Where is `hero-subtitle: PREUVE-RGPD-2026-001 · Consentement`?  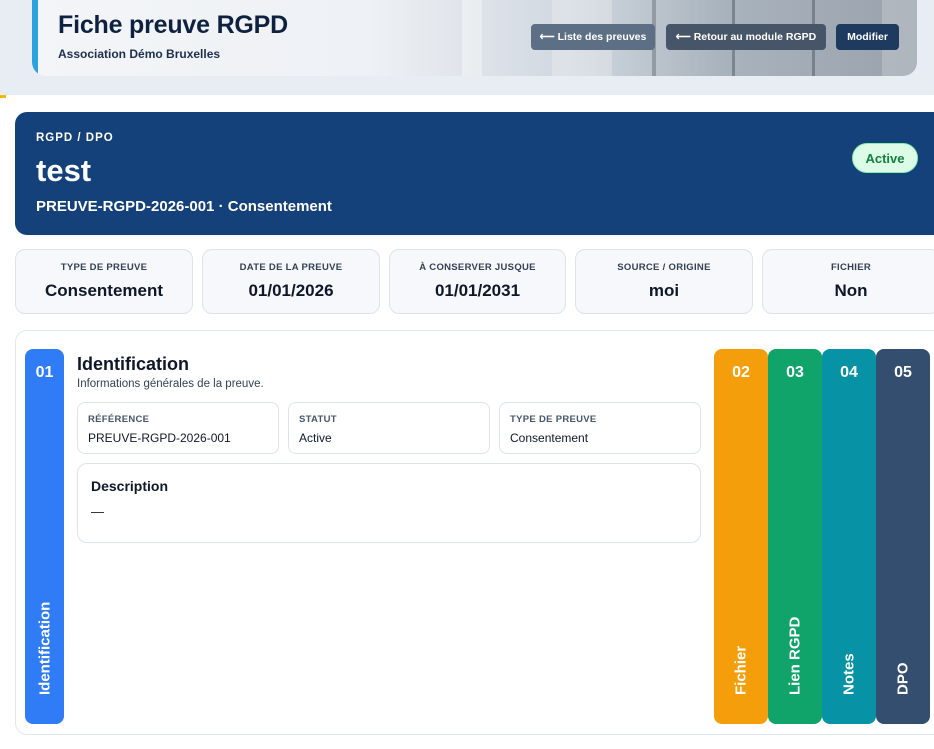 hero-subtitle: PREUVE-RGPD-2026-001 · Consentement is located at coordinates (184, 206).